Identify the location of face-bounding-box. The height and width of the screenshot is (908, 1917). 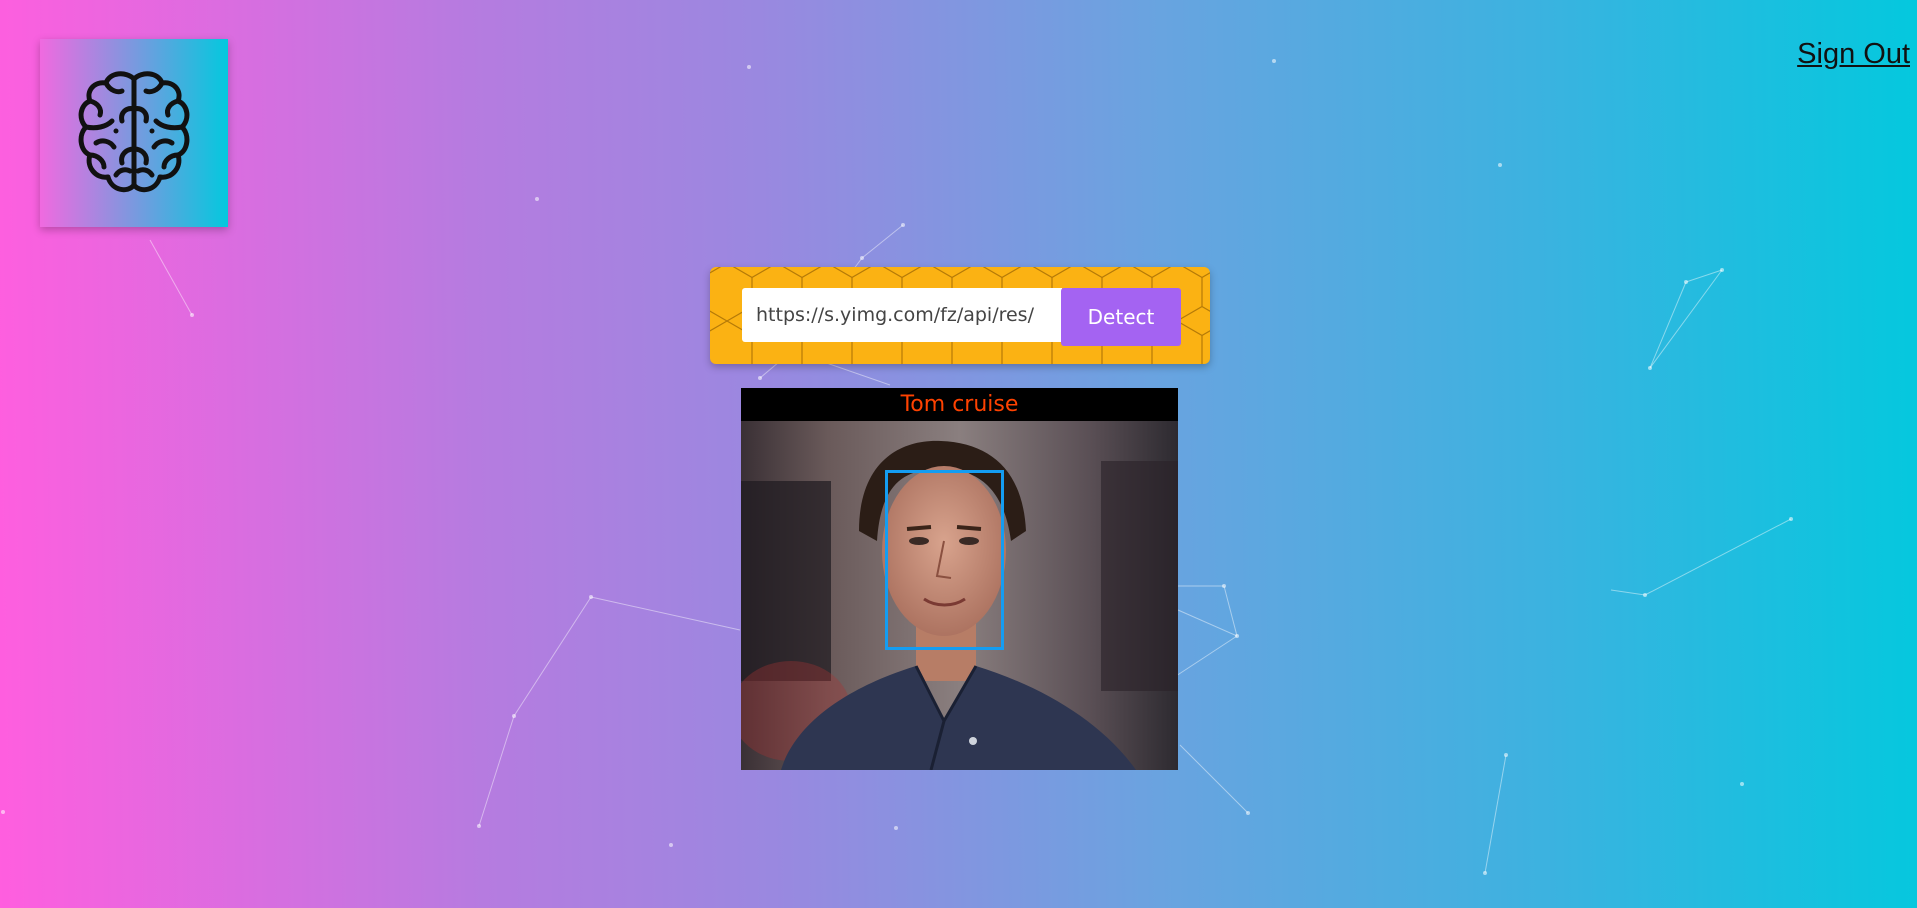
(944, 560).